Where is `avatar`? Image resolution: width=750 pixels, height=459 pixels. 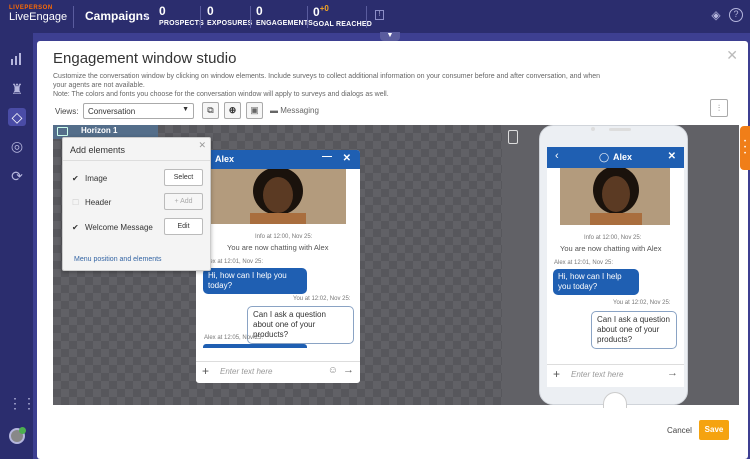 avatar is located at coordinates (17, 435).